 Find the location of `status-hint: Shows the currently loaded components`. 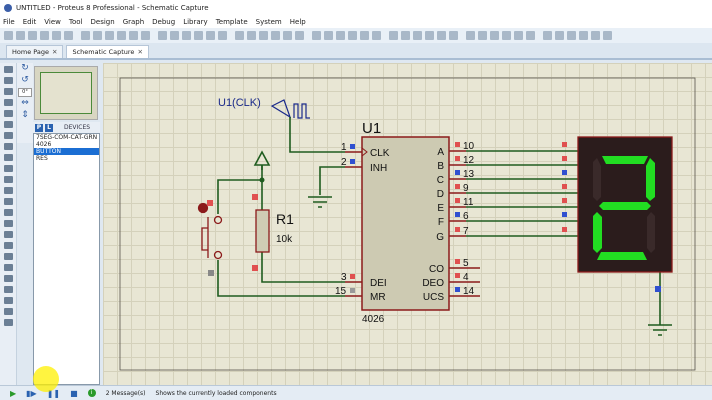

status-hint: Shows the currently loaded components is located at coordinates (216, 393).